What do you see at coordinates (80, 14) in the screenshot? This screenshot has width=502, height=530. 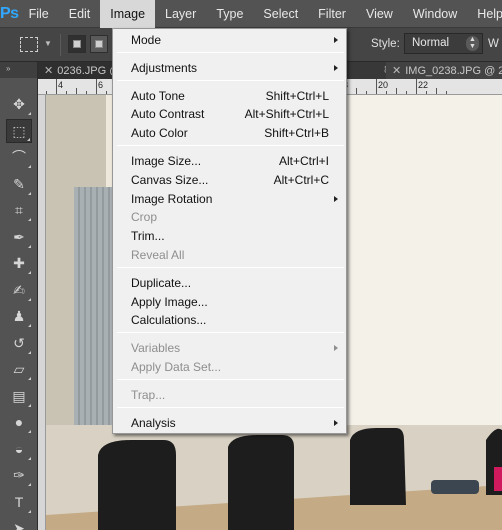 I see `menu-edit: Edit` at bounding box center [80, 14].